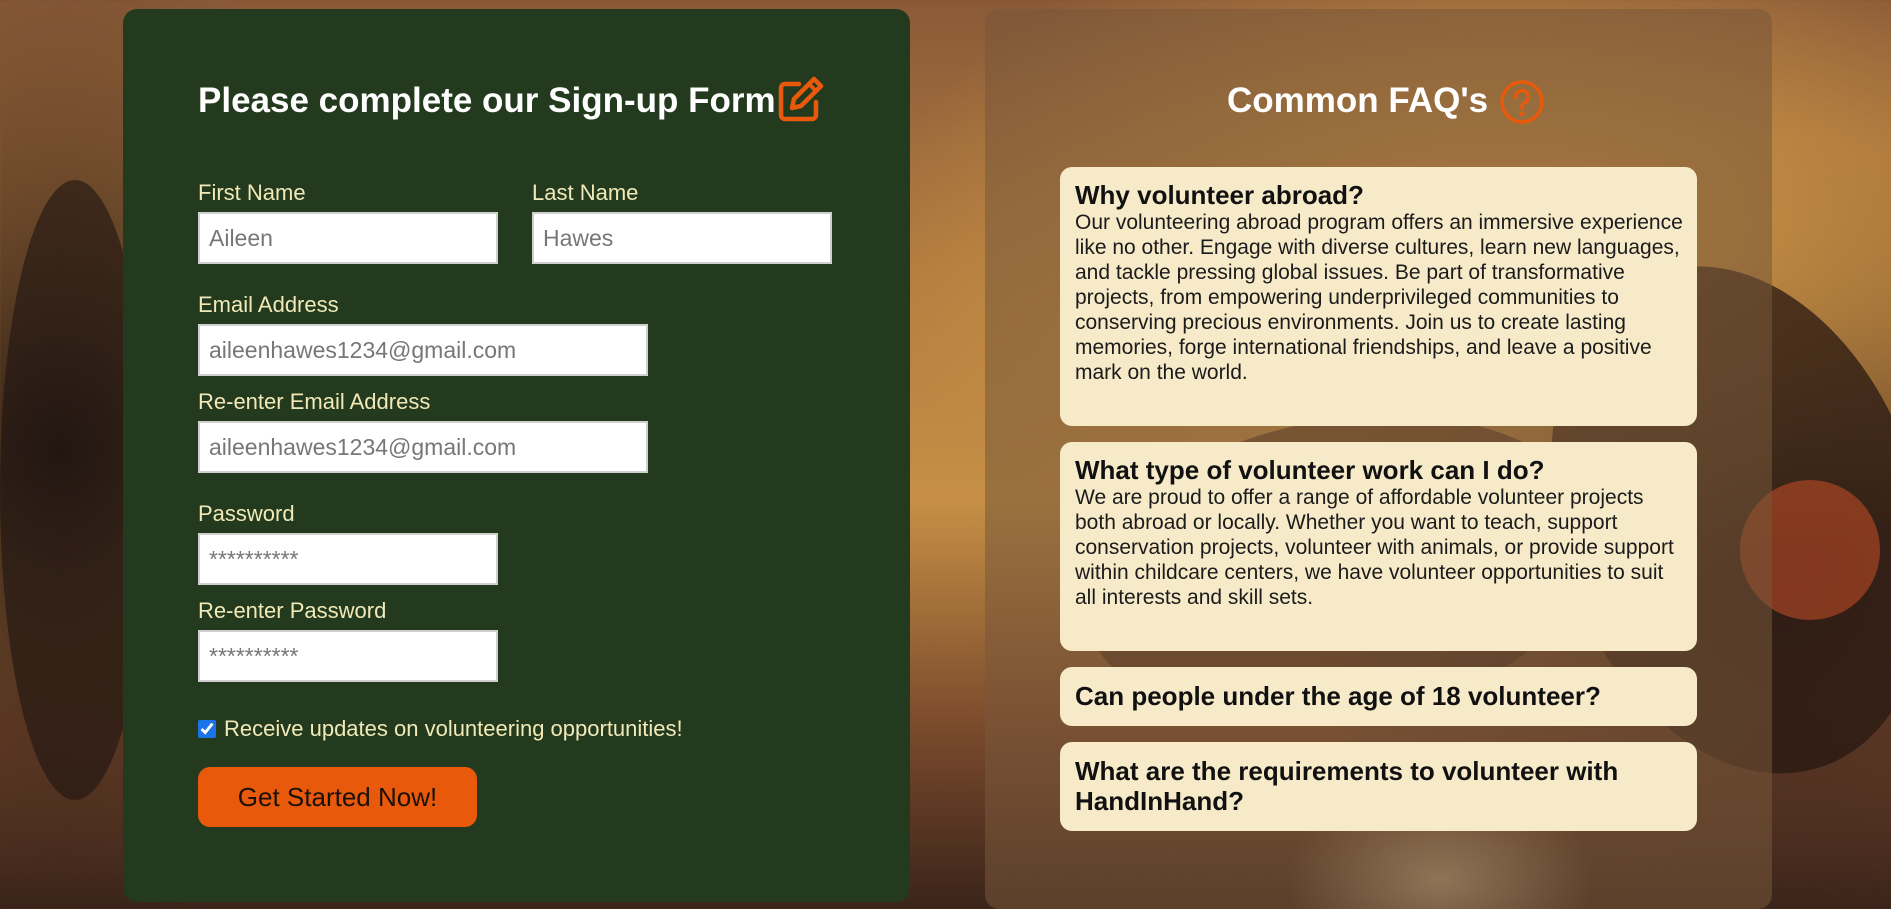  Describe the element at coordinates (348, 559) in the screenshot. I see `password-input` at that location.